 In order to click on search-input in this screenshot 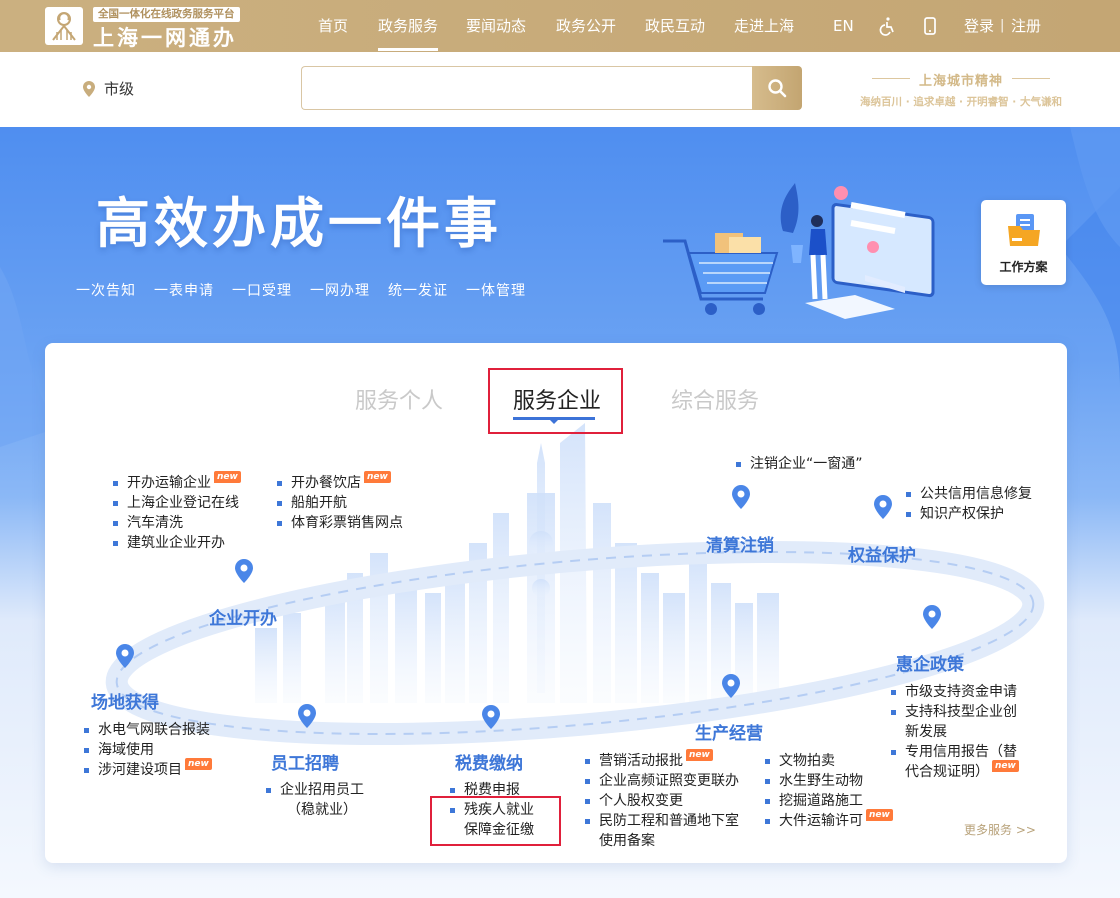, I will do `click(527, 88)`.